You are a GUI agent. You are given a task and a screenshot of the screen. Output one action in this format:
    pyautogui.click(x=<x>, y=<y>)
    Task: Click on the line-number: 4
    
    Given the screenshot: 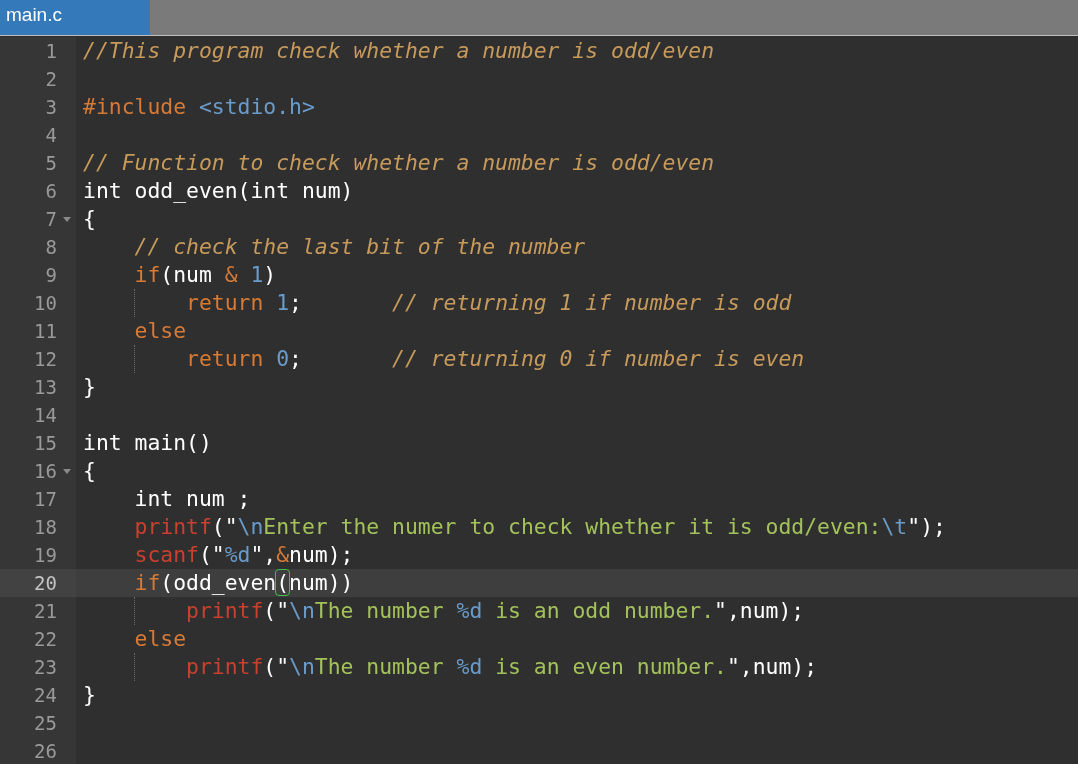 What is the action you would take?
    pyautogui.click(x=51, y=135)
    